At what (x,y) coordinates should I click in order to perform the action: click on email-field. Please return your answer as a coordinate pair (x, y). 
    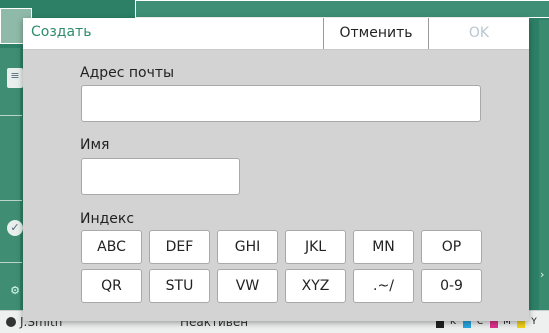
    Looking at the image, I should click on (281, 103).